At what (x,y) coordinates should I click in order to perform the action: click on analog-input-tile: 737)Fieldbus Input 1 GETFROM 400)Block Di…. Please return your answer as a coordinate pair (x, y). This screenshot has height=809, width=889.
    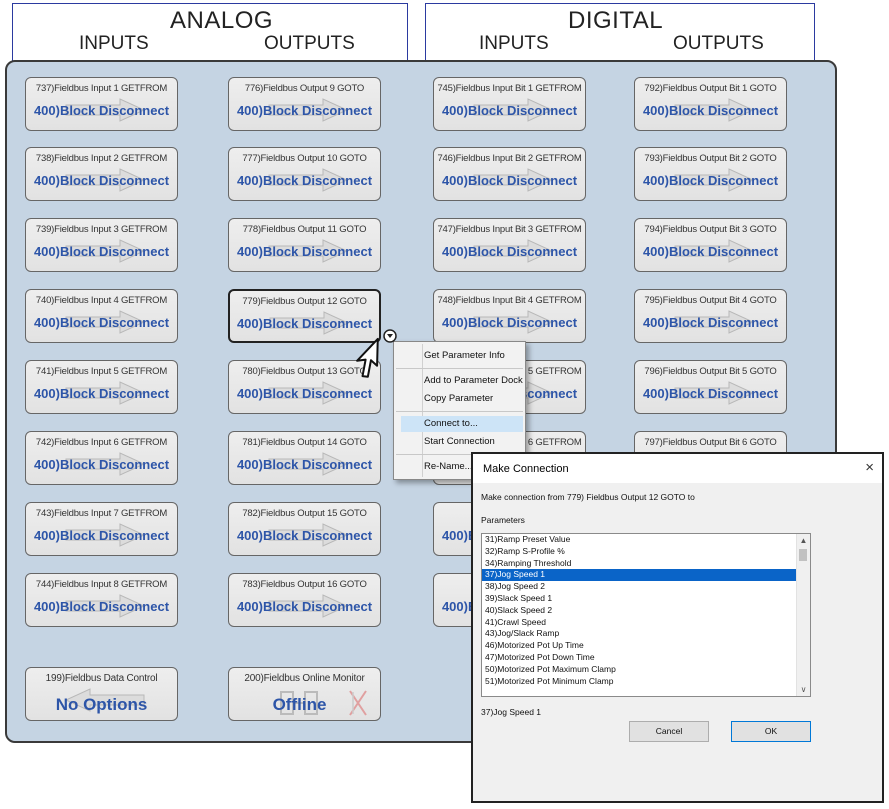
    Looking at the image, I should click on (101, 104).